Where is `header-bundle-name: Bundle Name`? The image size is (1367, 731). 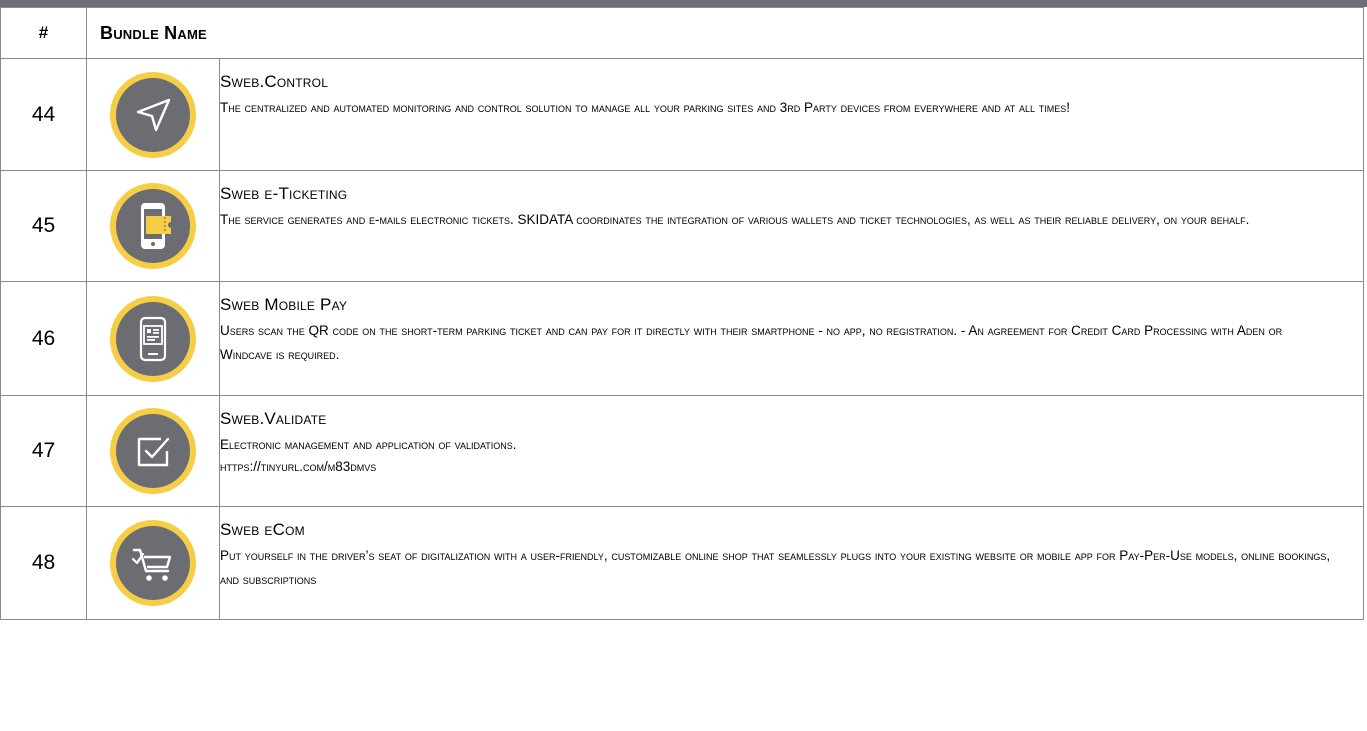 header-bundle-name: Bundle Name is located at coordinates (725, 33).